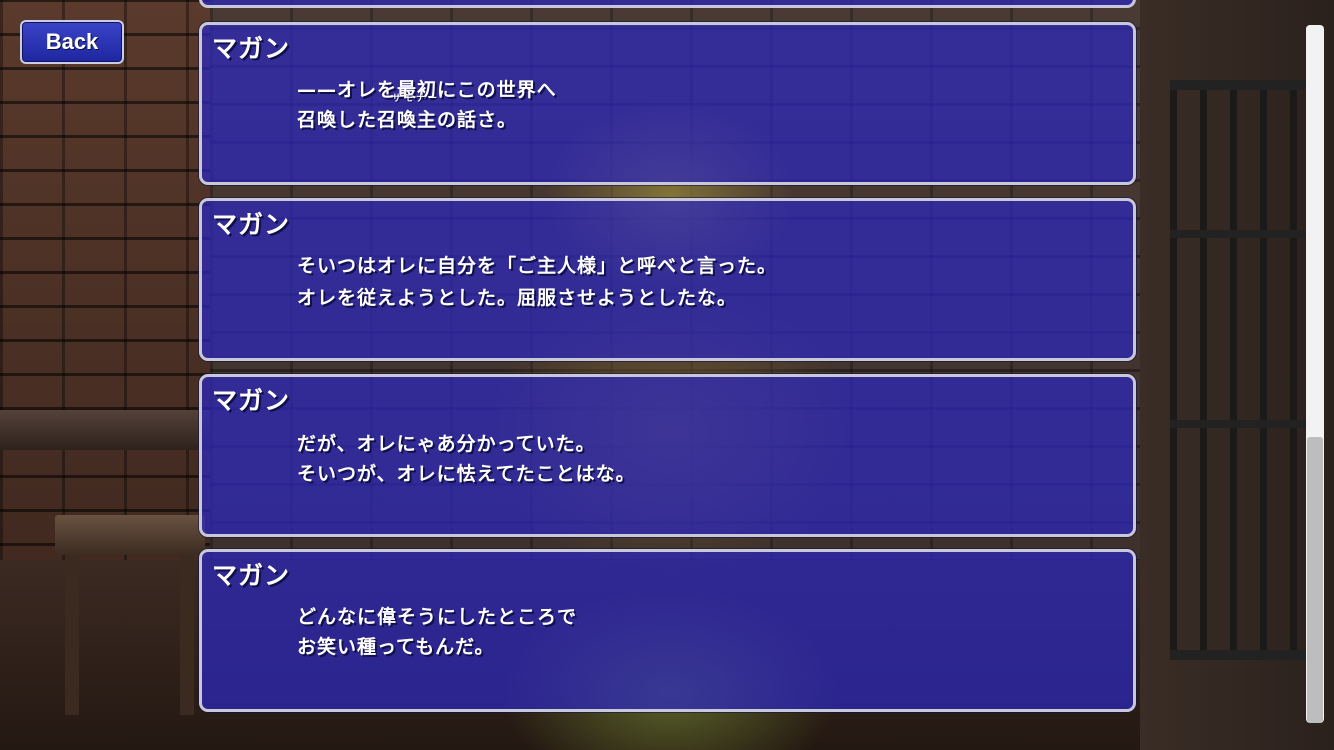 The height and width of the screenshot is (750, 1334). I want to click on dialogue-line: だが、オレにゃあ分かっていた。, so click(446, 444).